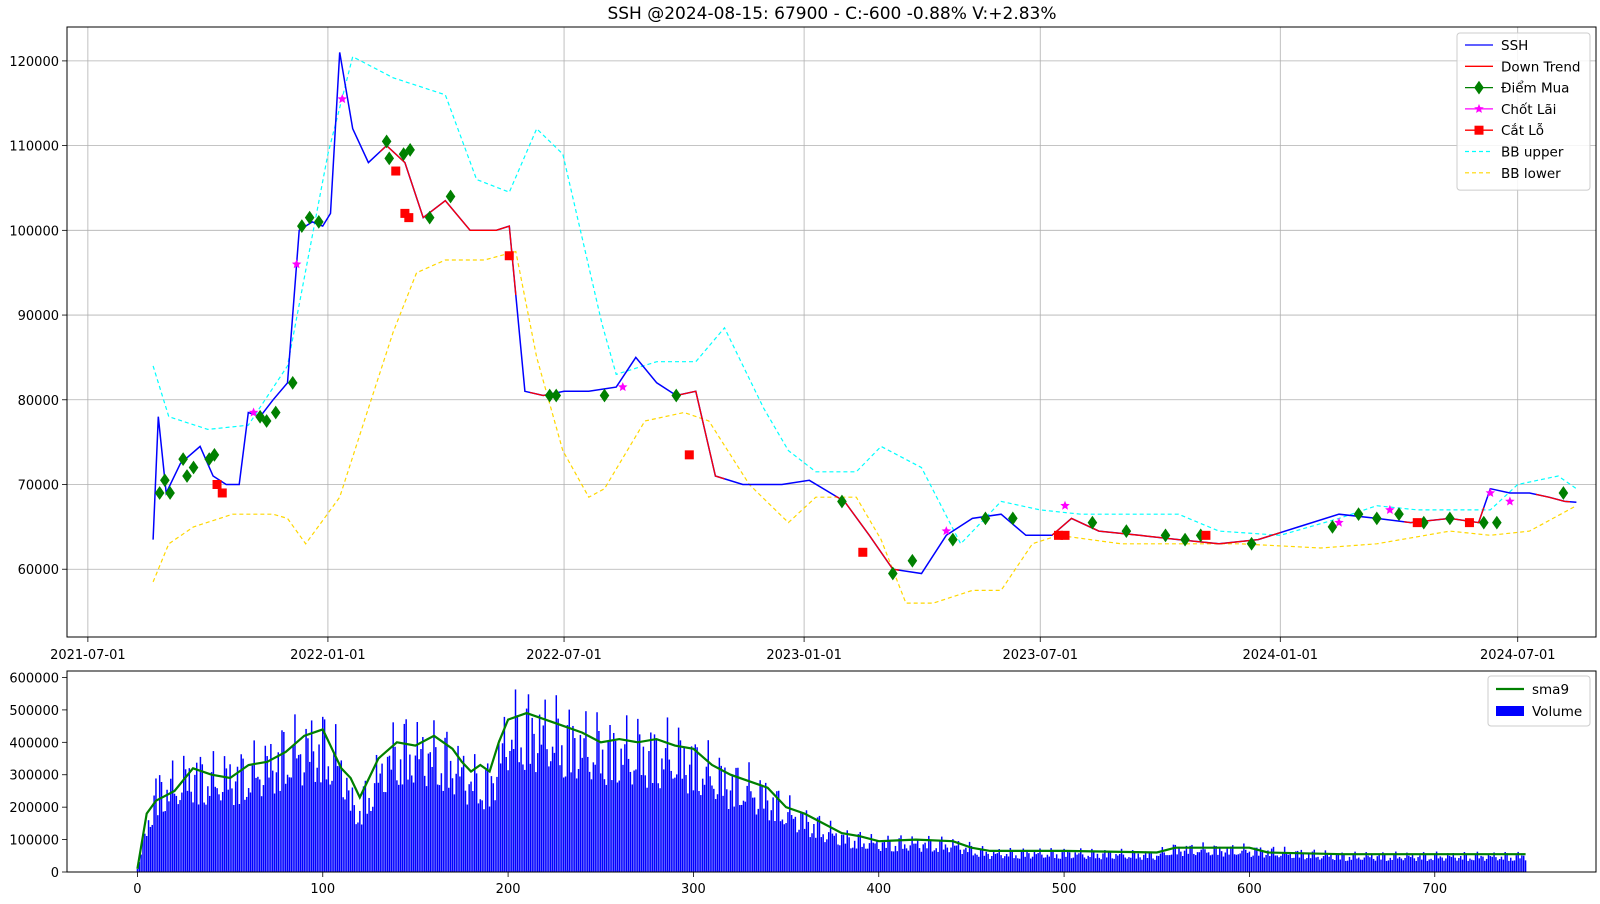  Describe the element at coordinates (1557, 712) in the screenshot. I see `legend-label: Volume` at that location.